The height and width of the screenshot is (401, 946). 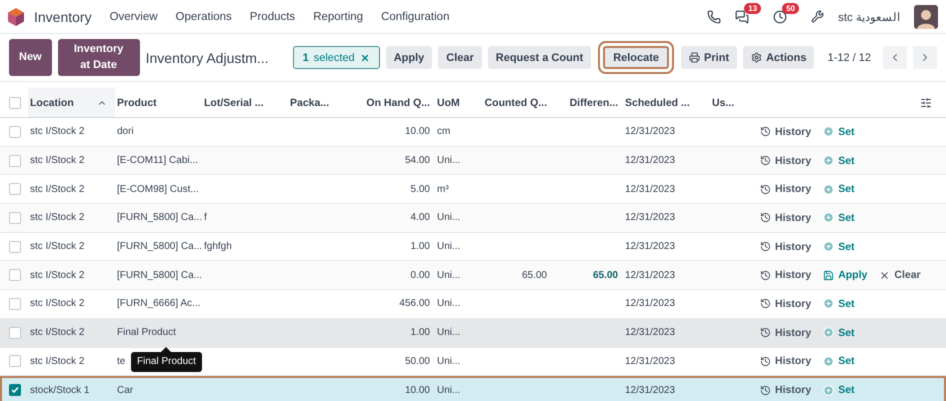 What do you see at coordinates (420, 189) in the screenshot?
I see `table-cell: 5.00` at bounding box center [420, 189].